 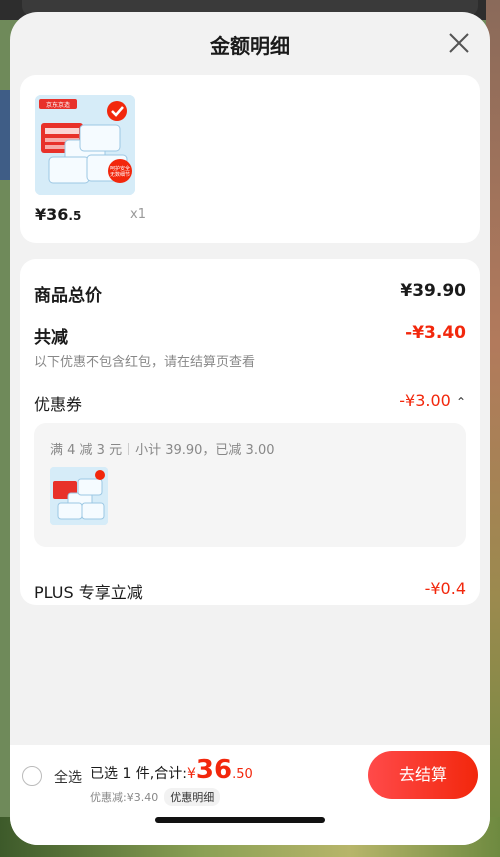 I want to click on total-amount-int: 36, so click(x=214, y=770).